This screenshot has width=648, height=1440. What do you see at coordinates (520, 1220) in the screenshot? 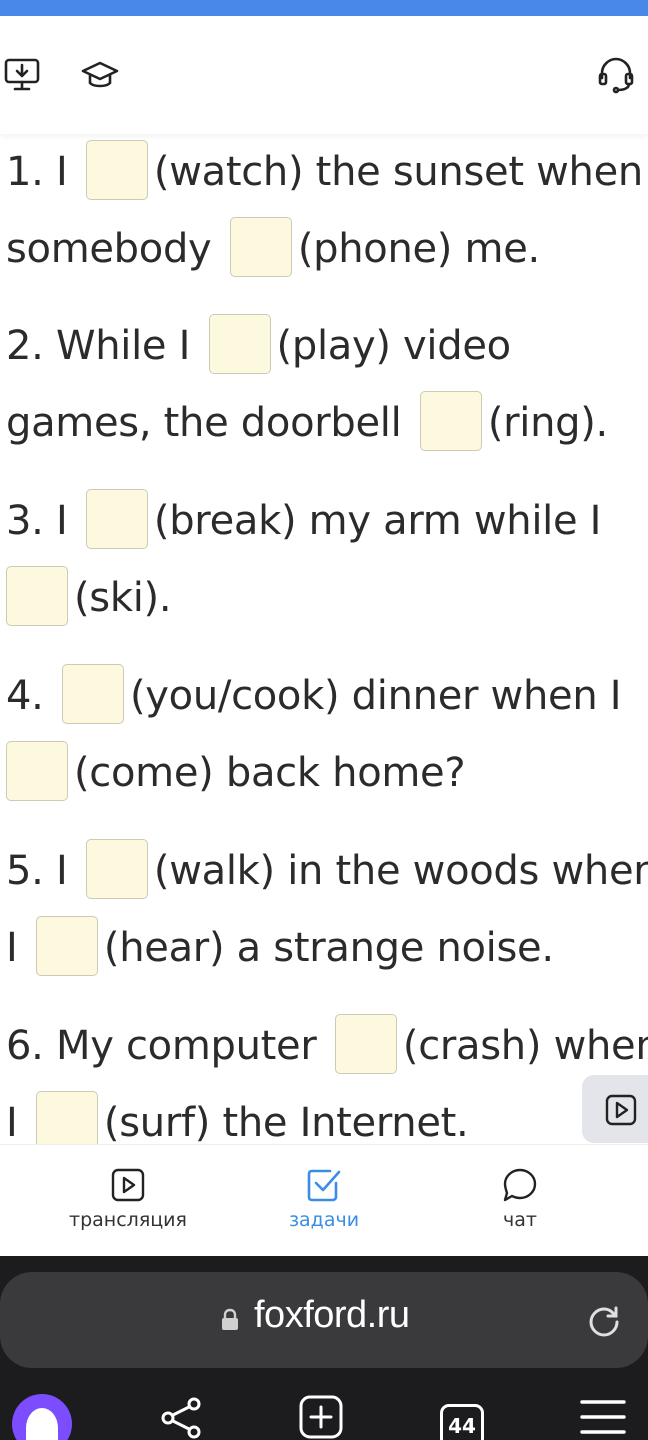
I see `nav-label: чат` at bounding box center [520, 1220].